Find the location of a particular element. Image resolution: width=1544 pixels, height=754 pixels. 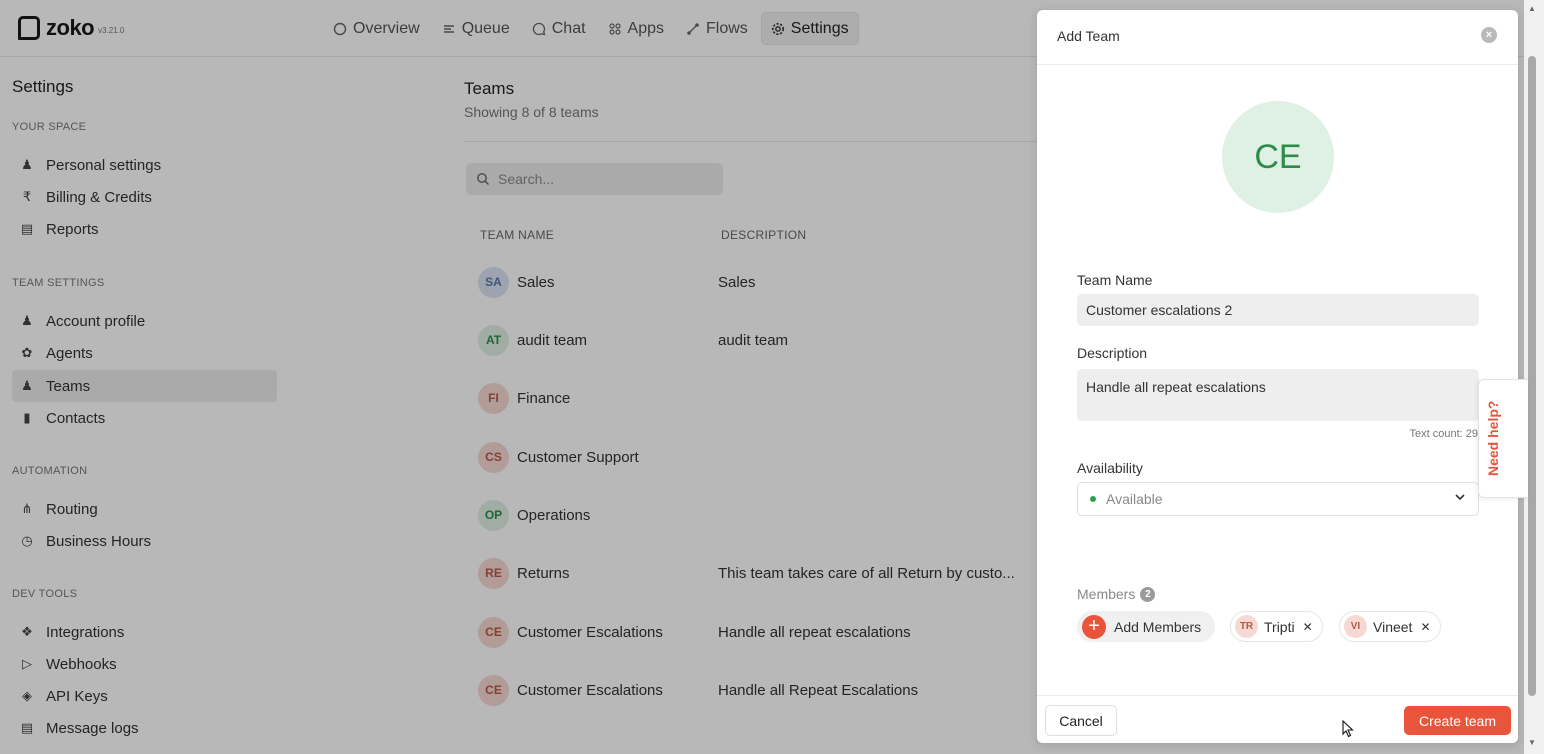

member-chip-tripti: TR Tripti ✕ is located at coordinates (1276, 626).